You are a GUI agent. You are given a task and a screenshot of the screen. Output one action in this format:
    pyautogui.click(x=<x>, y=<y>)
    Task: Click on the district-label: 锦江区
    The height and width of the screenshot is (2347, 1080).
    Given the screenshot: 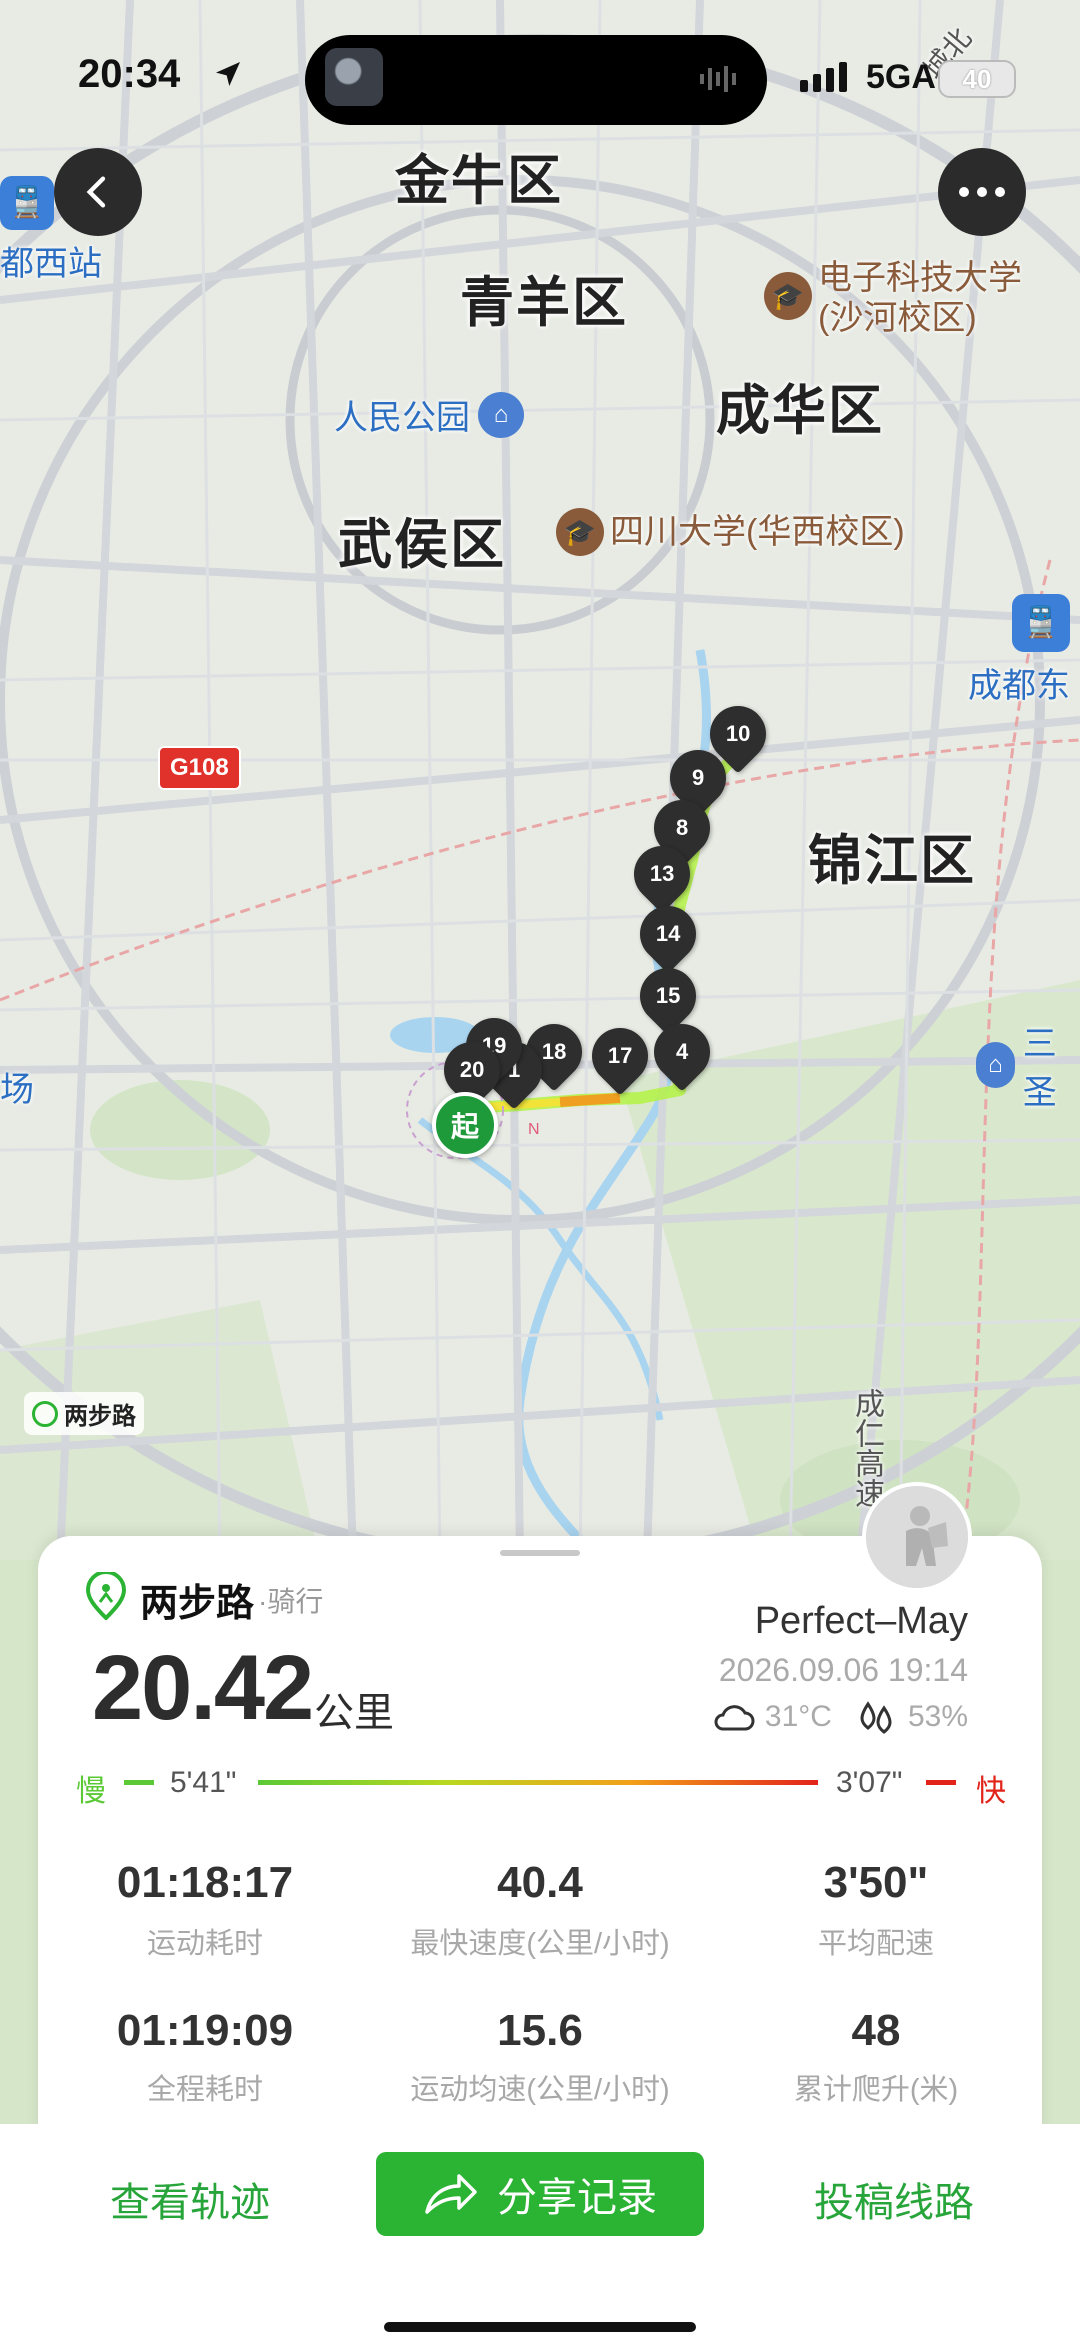 What is the action you would take?
    pyautogui.click(x=892, y=861)
    